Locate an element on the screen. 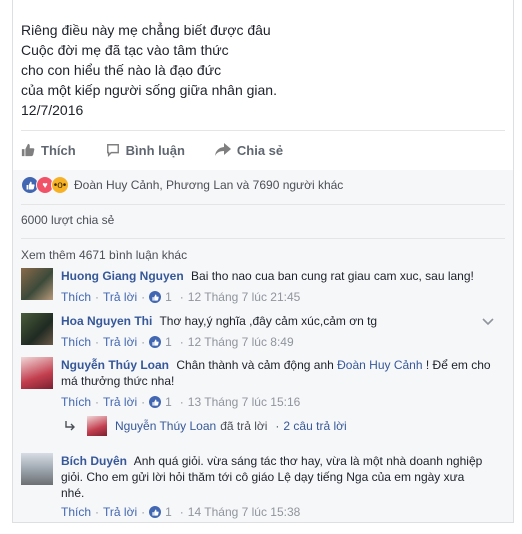 Image resolution: width=522 pixels, height=534 pixels. comment-icon is located at coordinates (112, 150).